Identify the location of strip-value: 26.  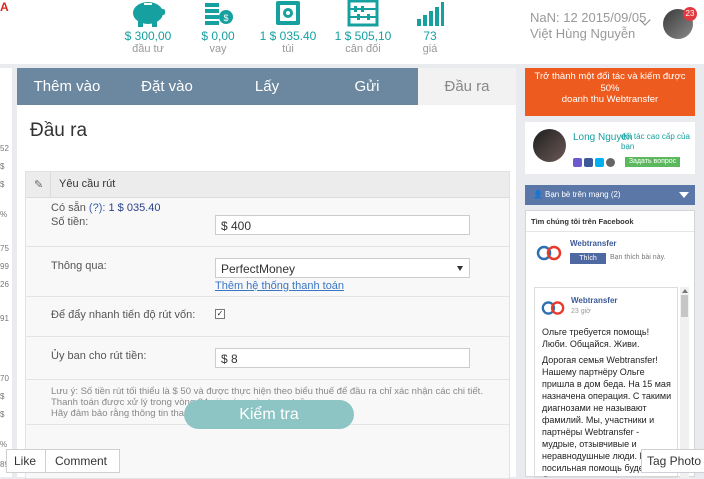
(4, 284).